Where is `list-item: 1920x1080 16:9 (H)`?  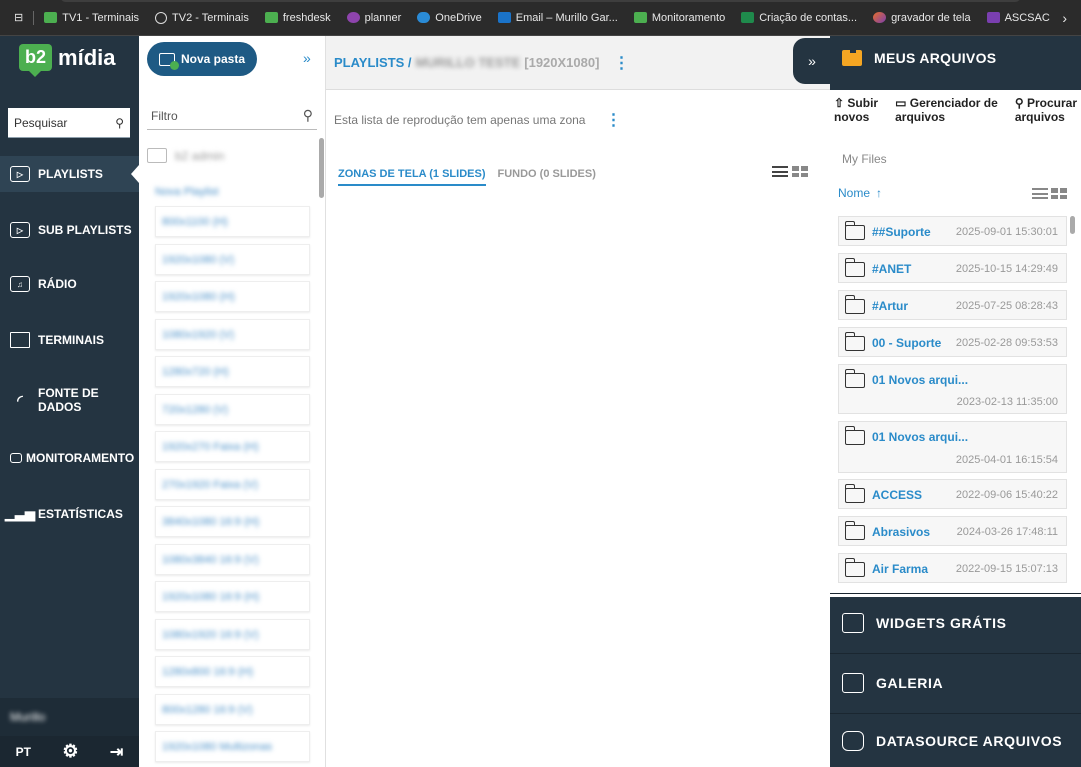
list-item: 1920x1080 16:9 (H) is located at coordinates (232, 596).